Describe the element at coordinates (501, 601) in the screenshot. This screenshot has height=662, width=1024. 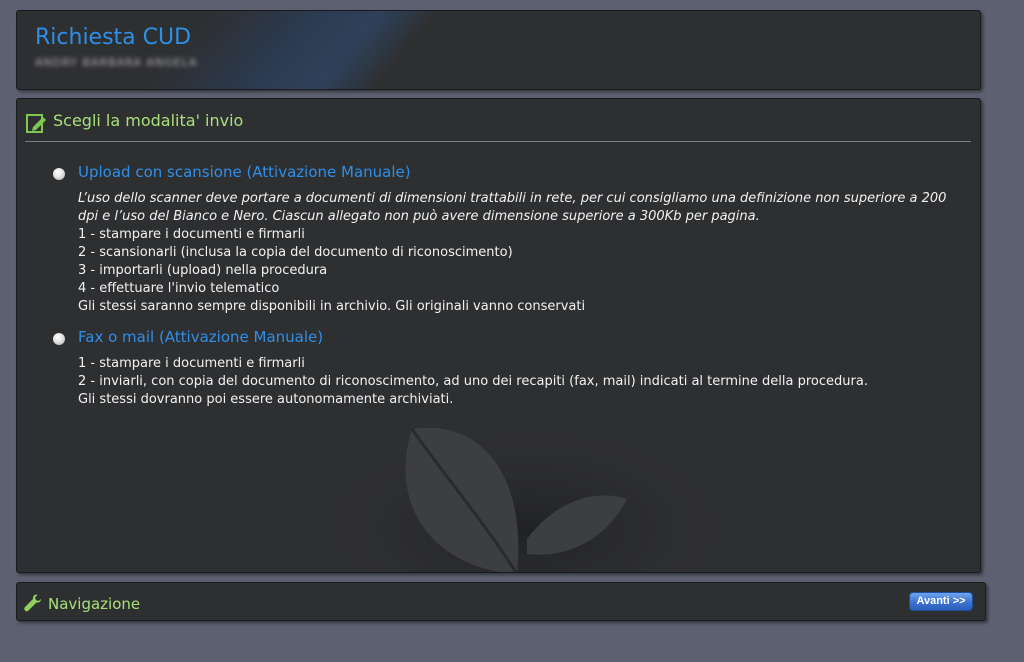
I see `navigation-panel: Navigazione Avanti >>` at that location.